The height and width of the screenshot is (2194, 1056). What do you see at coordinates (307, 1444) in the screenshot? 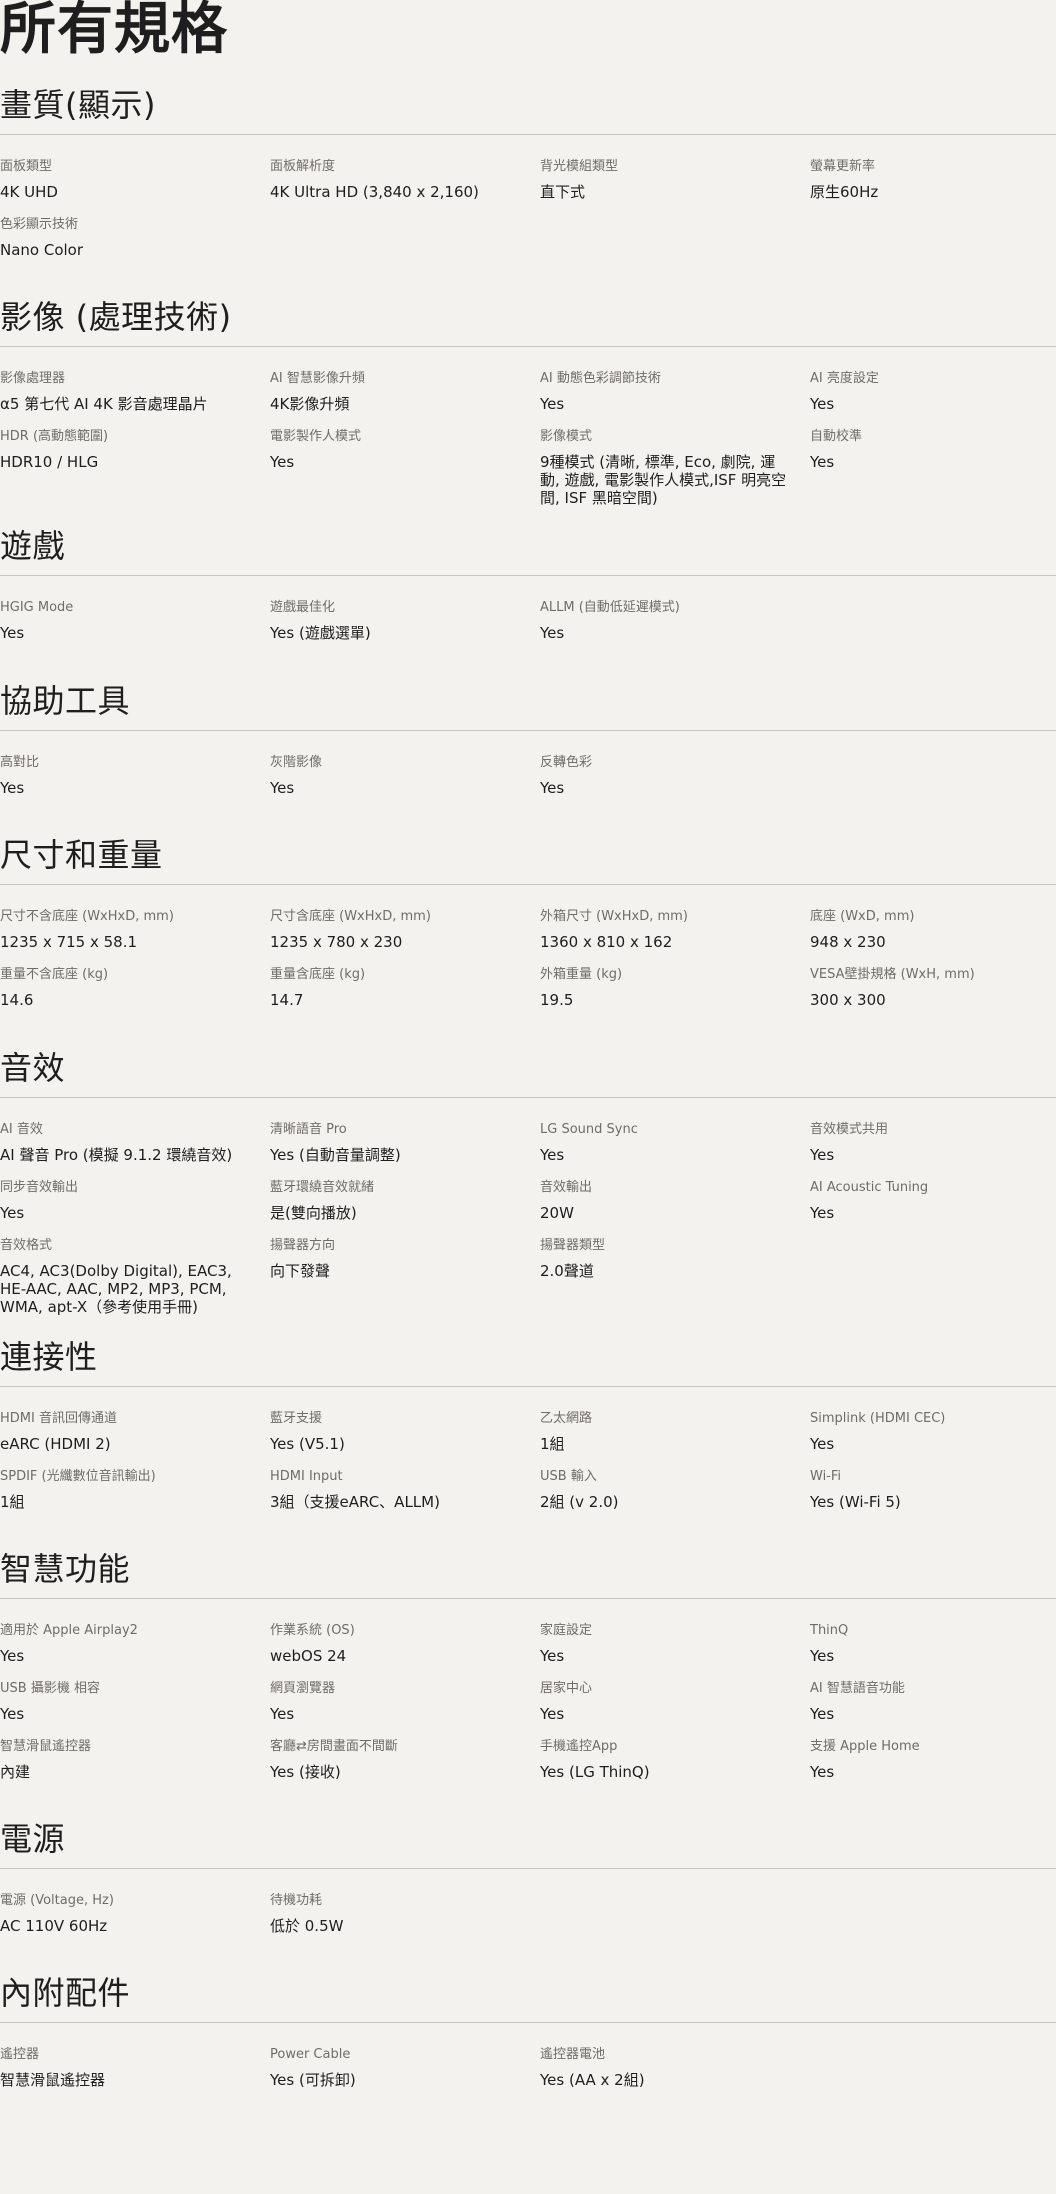
I see `spec-value: Yes (V5.1)` at bounding box center [307, 1444].